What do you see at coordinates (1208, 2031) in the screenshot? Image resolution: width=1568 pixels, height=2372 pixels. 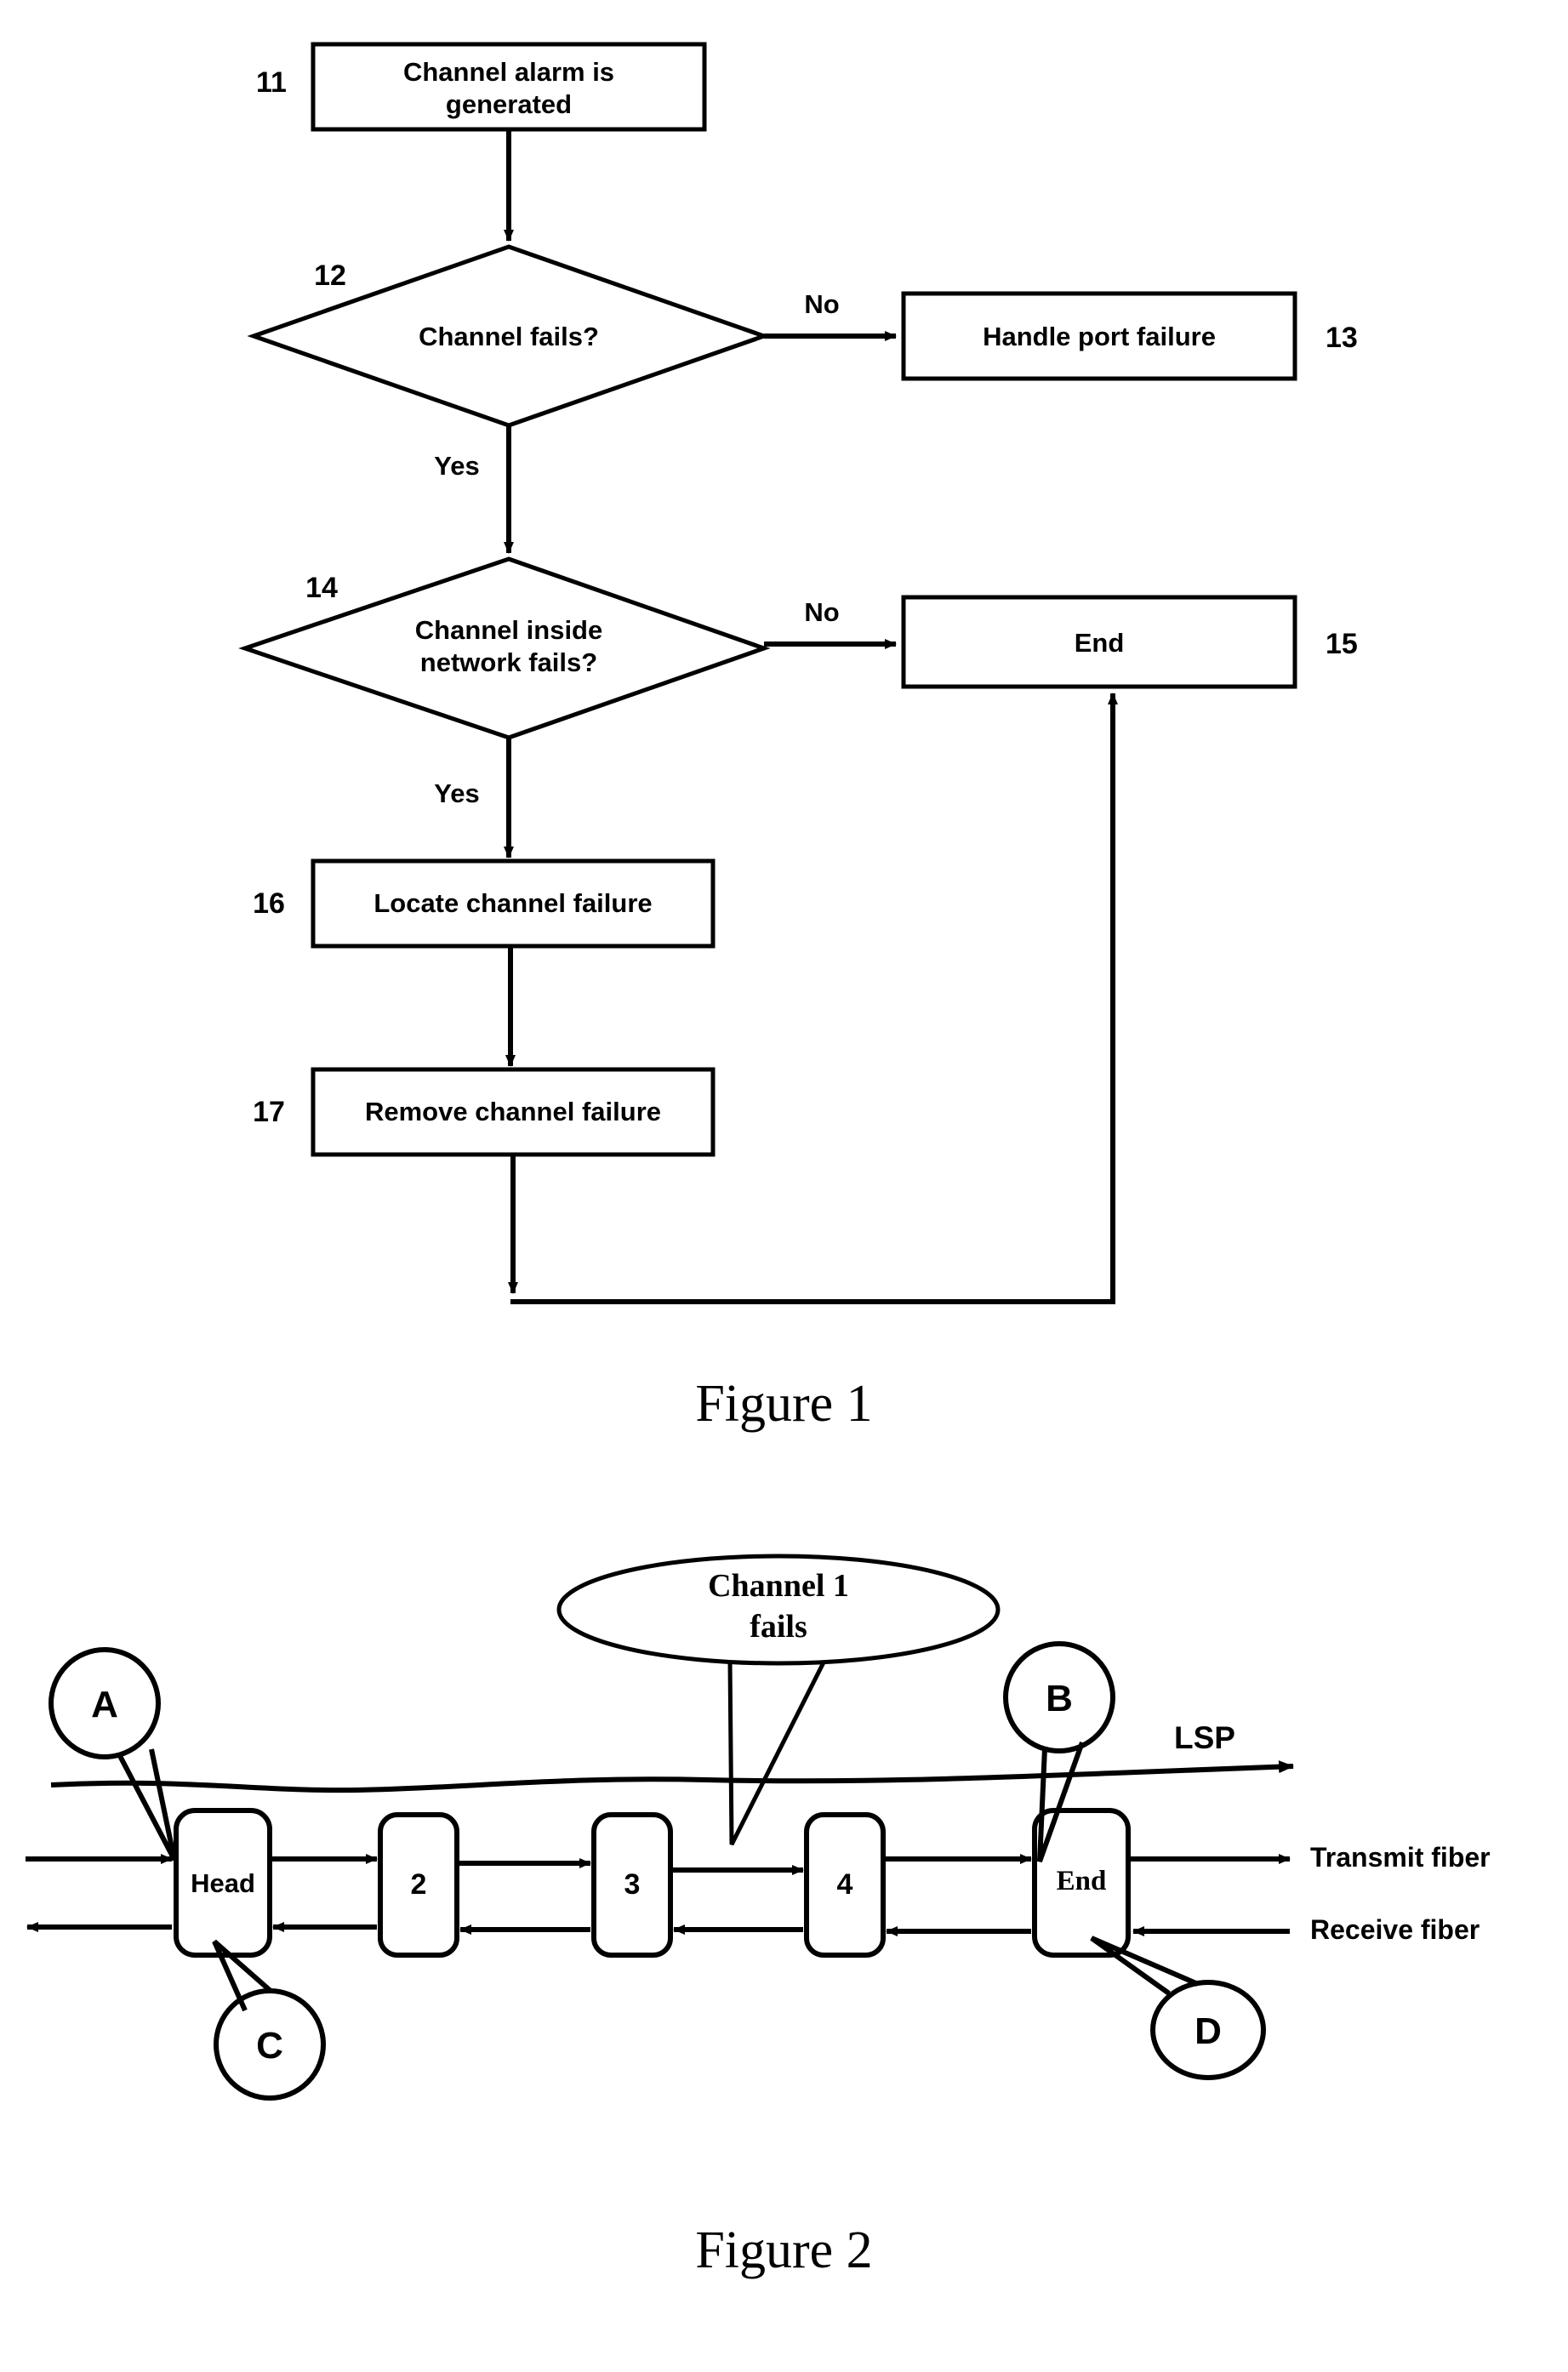 I see `marker-label-D: D` at bounding box center [1208, 2031].